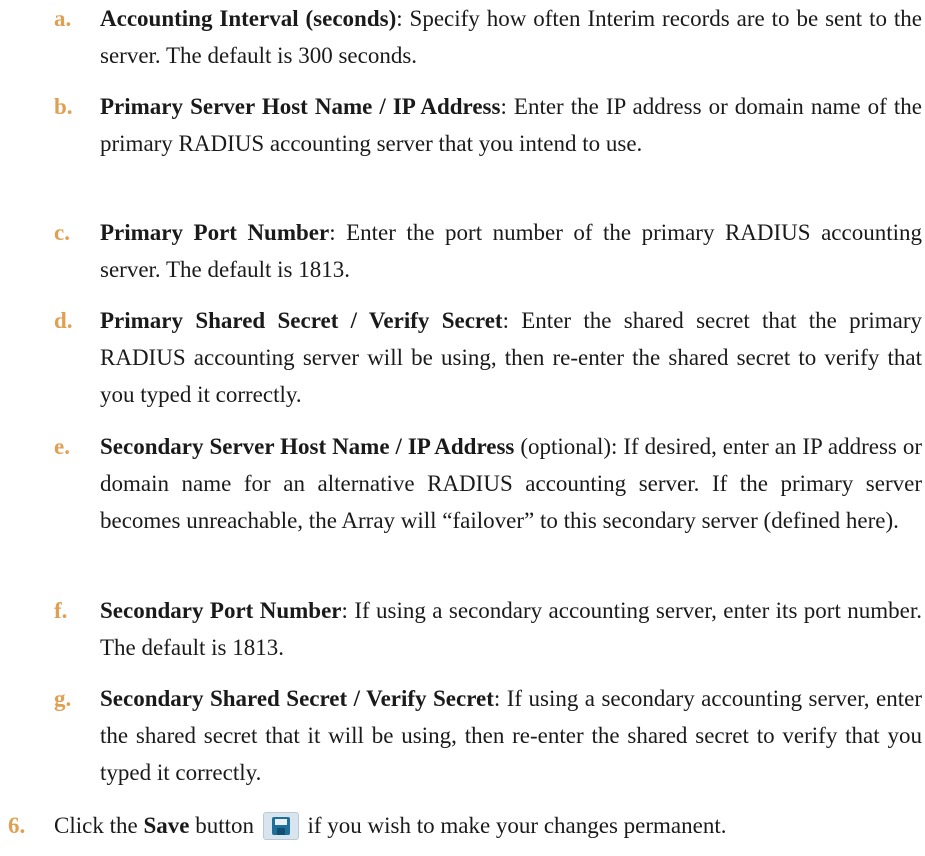 The height and width of the screenshot is (856, 925). I want to click on floppy-disk-icon, so click(280, 825).